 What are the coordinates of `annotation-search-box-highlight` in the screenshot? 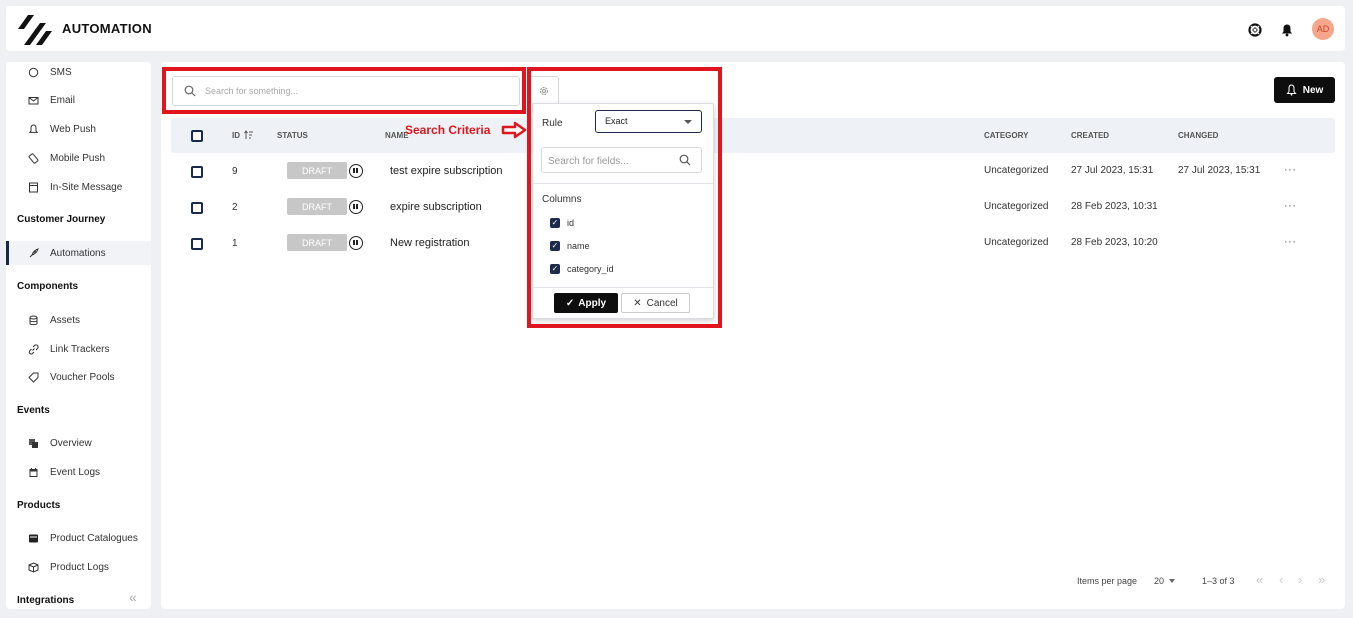 It's located at (344, 90).